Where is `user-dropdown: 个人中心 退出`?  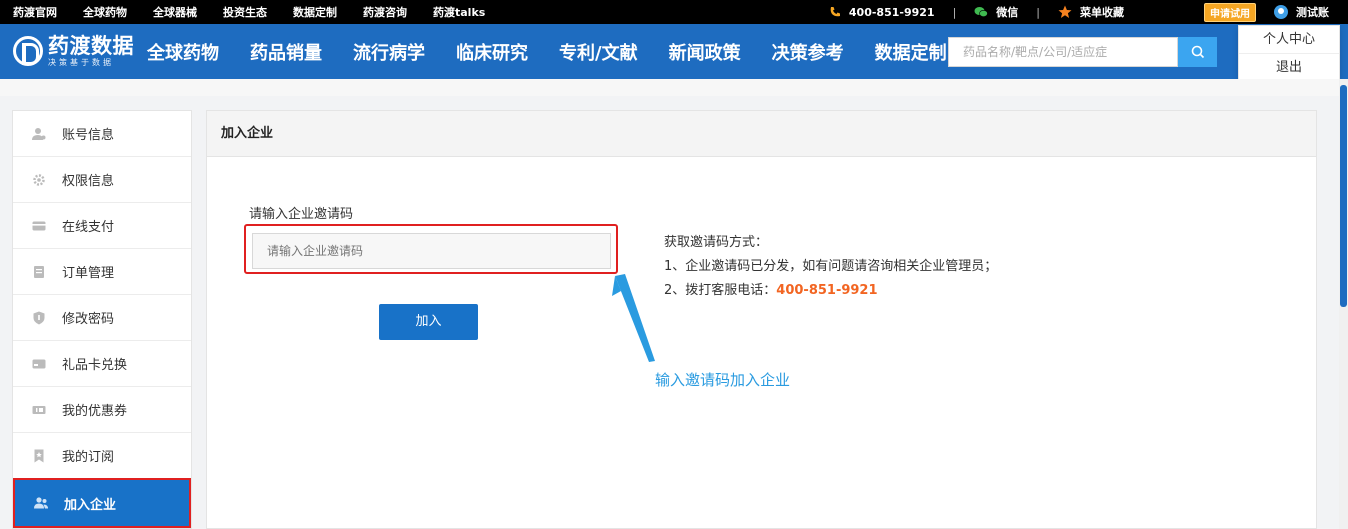
user-dropdown: 个人中心 退出 is located at coordinates (1289, 53).